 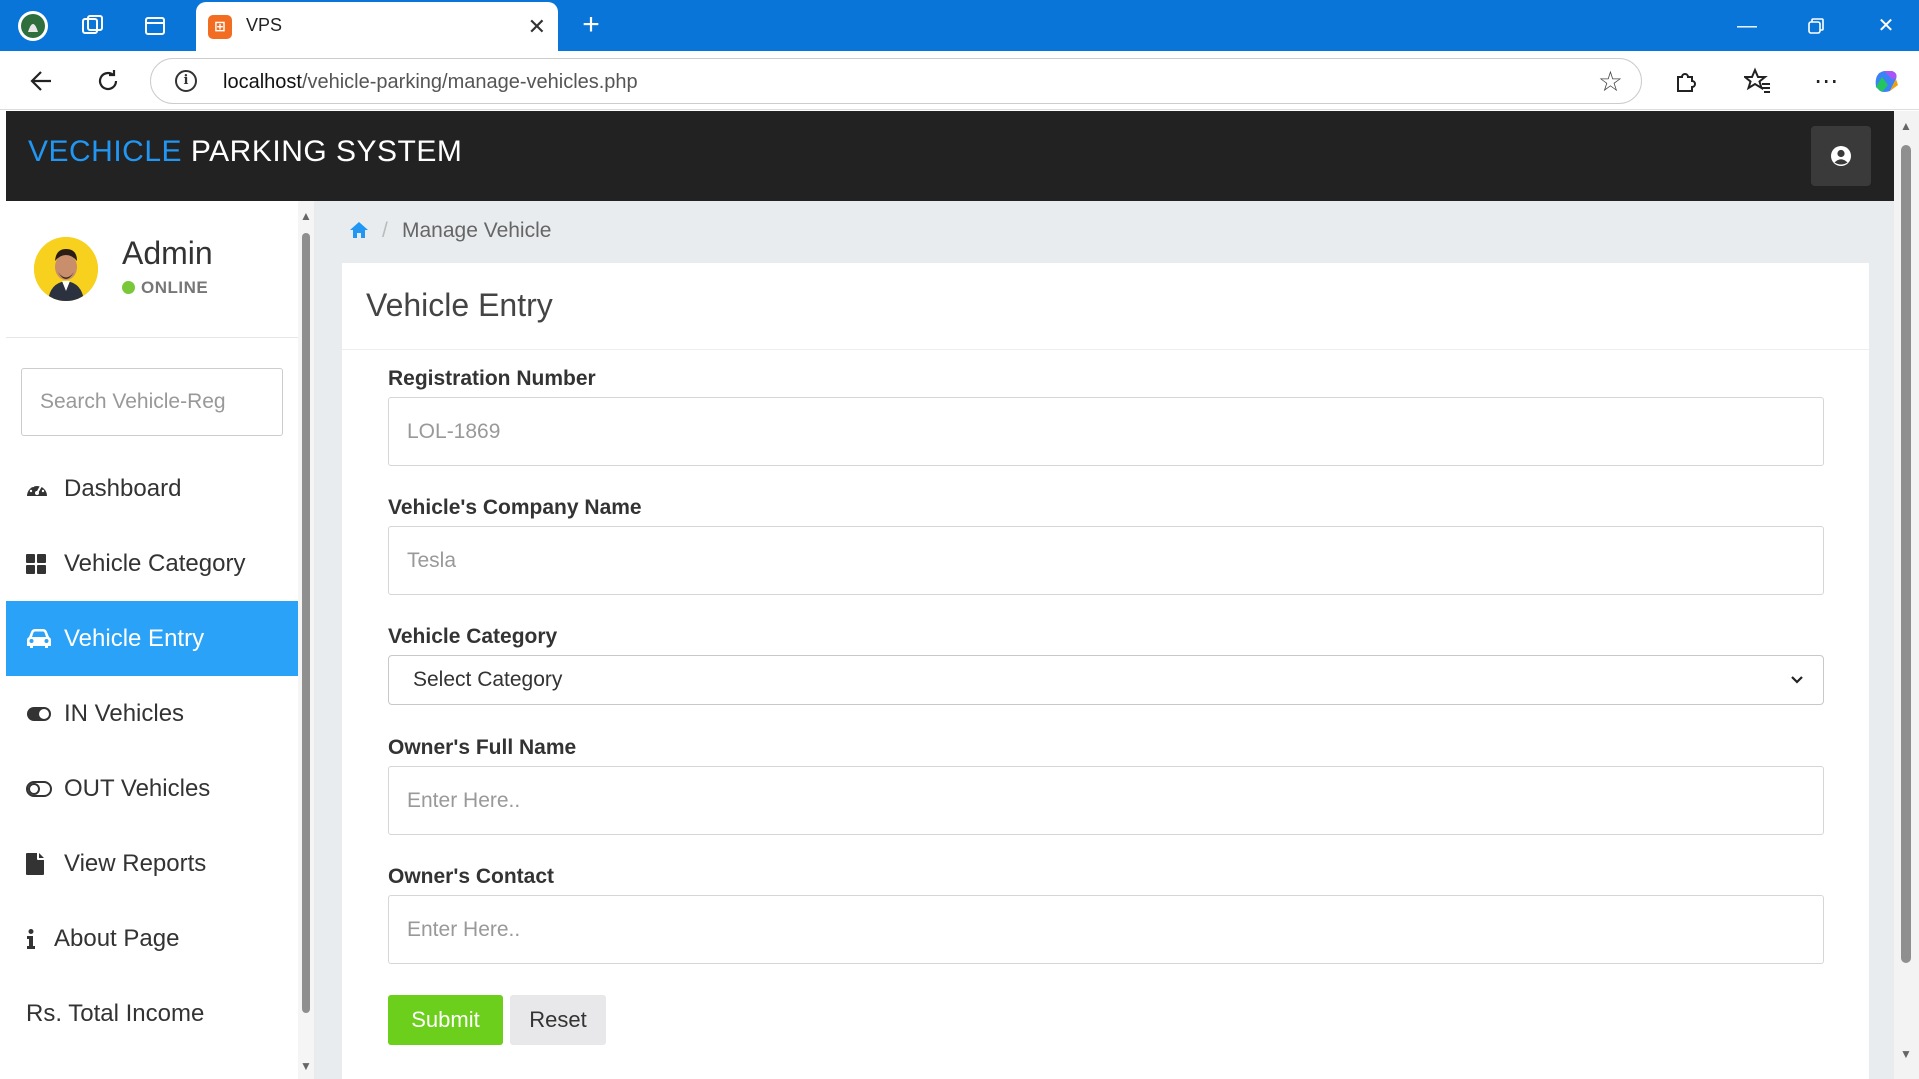 I want to click on grid-icon, so click(x=41, y=563).